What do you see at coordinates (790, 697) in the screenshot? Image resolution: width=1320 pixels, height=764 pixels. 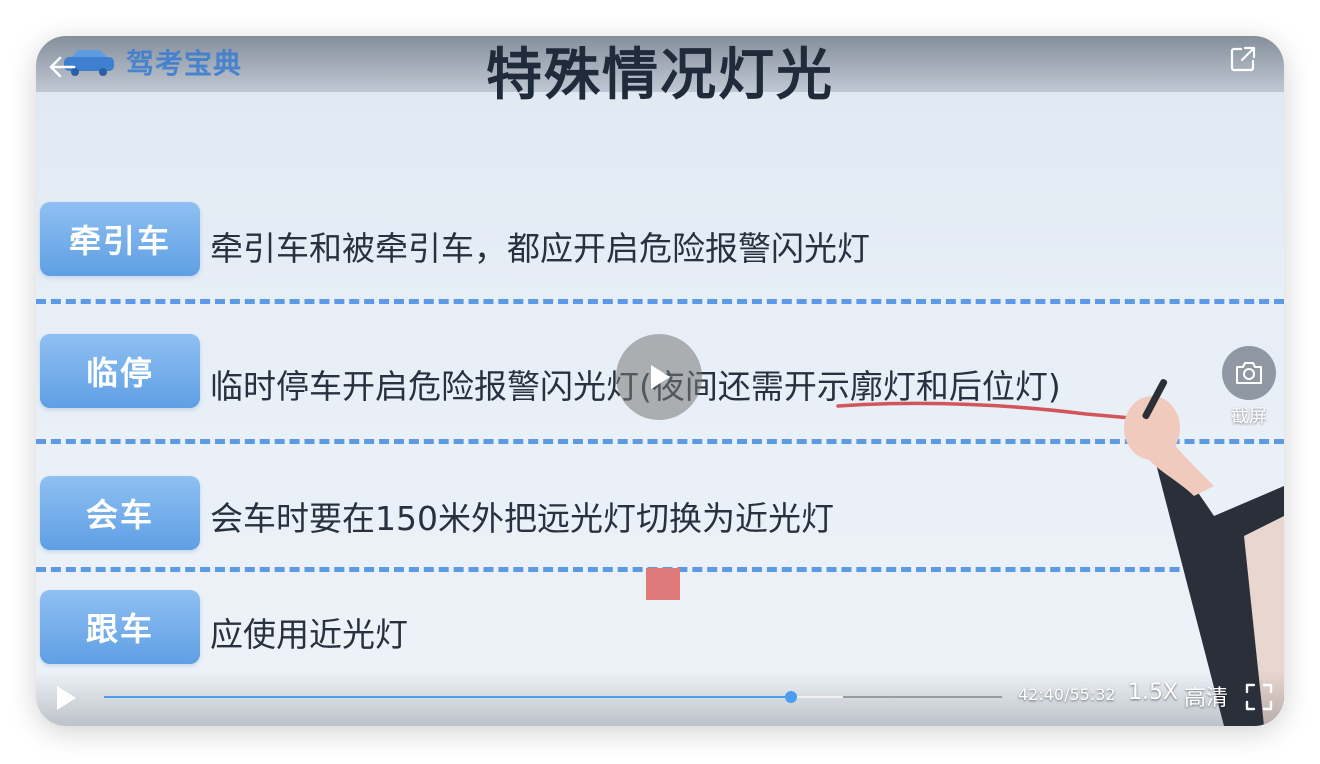 I see `progress-thumb` at bounding box center [790, 697].